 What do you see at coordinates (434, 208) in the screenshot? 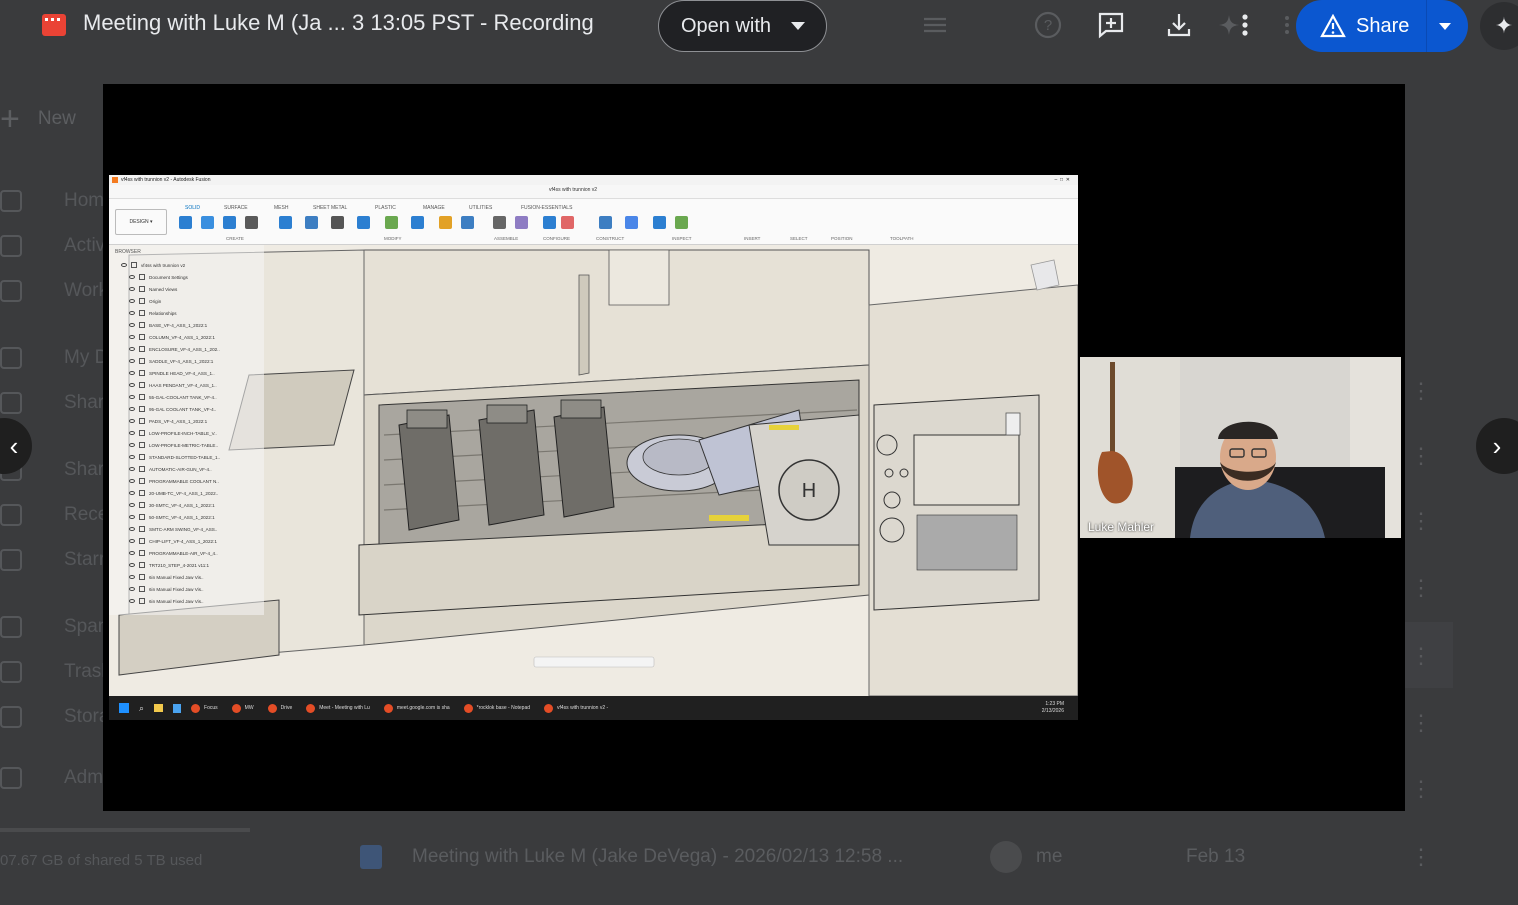
I see `fusion-tab: MANAGE` at bounding box center [434, 208].